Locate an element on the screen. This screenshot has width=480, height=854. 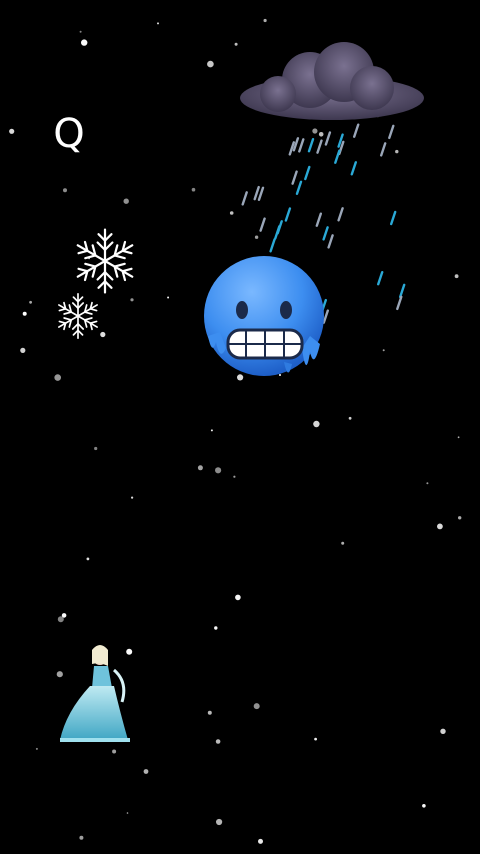
elsa-figure is located at coordinates (95, 693).